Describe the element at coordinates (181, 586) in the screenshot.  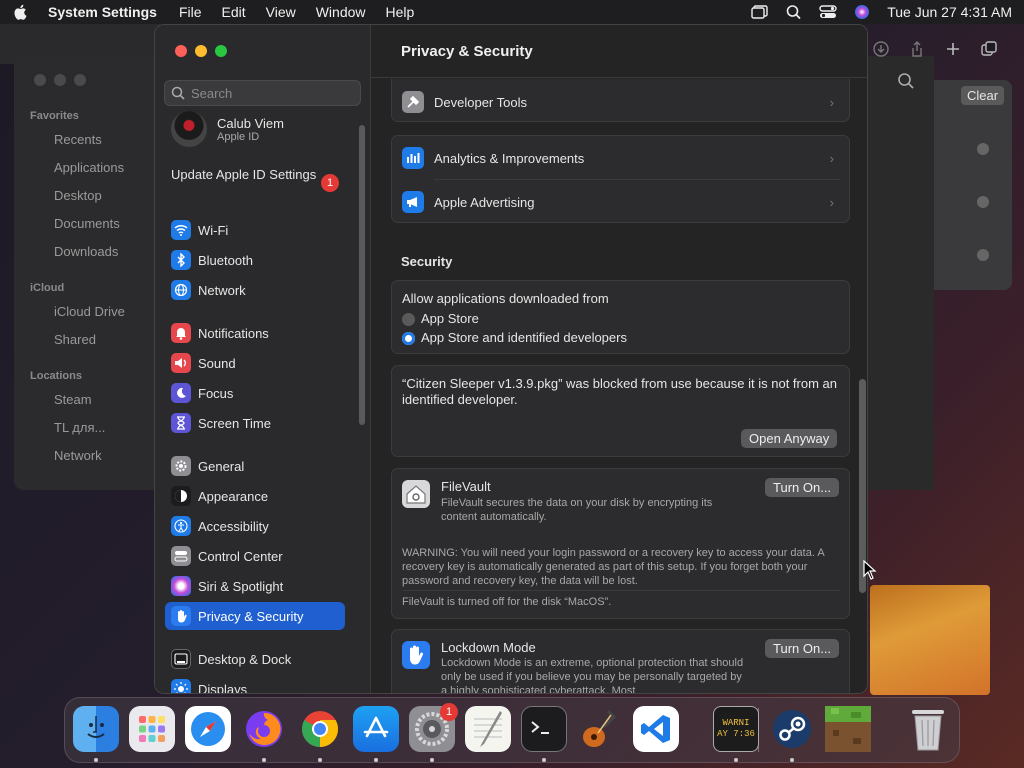
I see `siri-orb-icon` at that location.